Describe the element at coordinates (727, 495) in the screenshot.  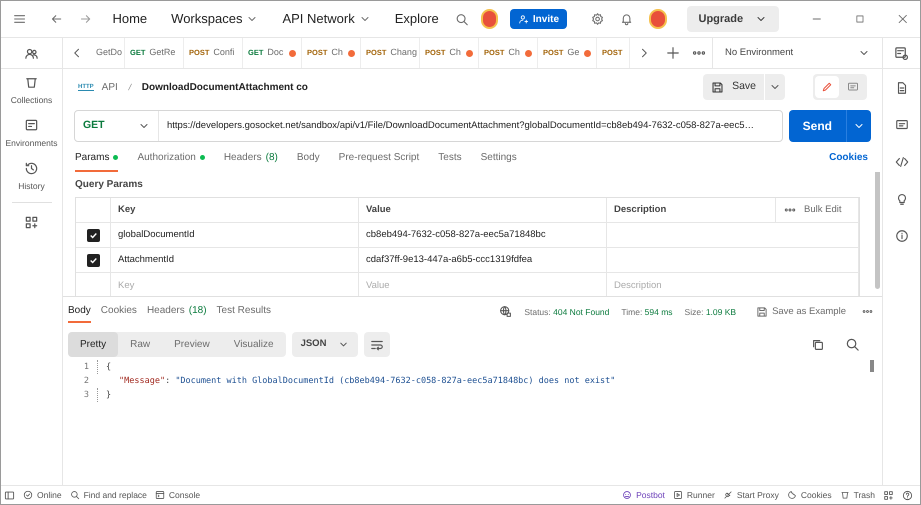
I see `plug-icon` at that location.